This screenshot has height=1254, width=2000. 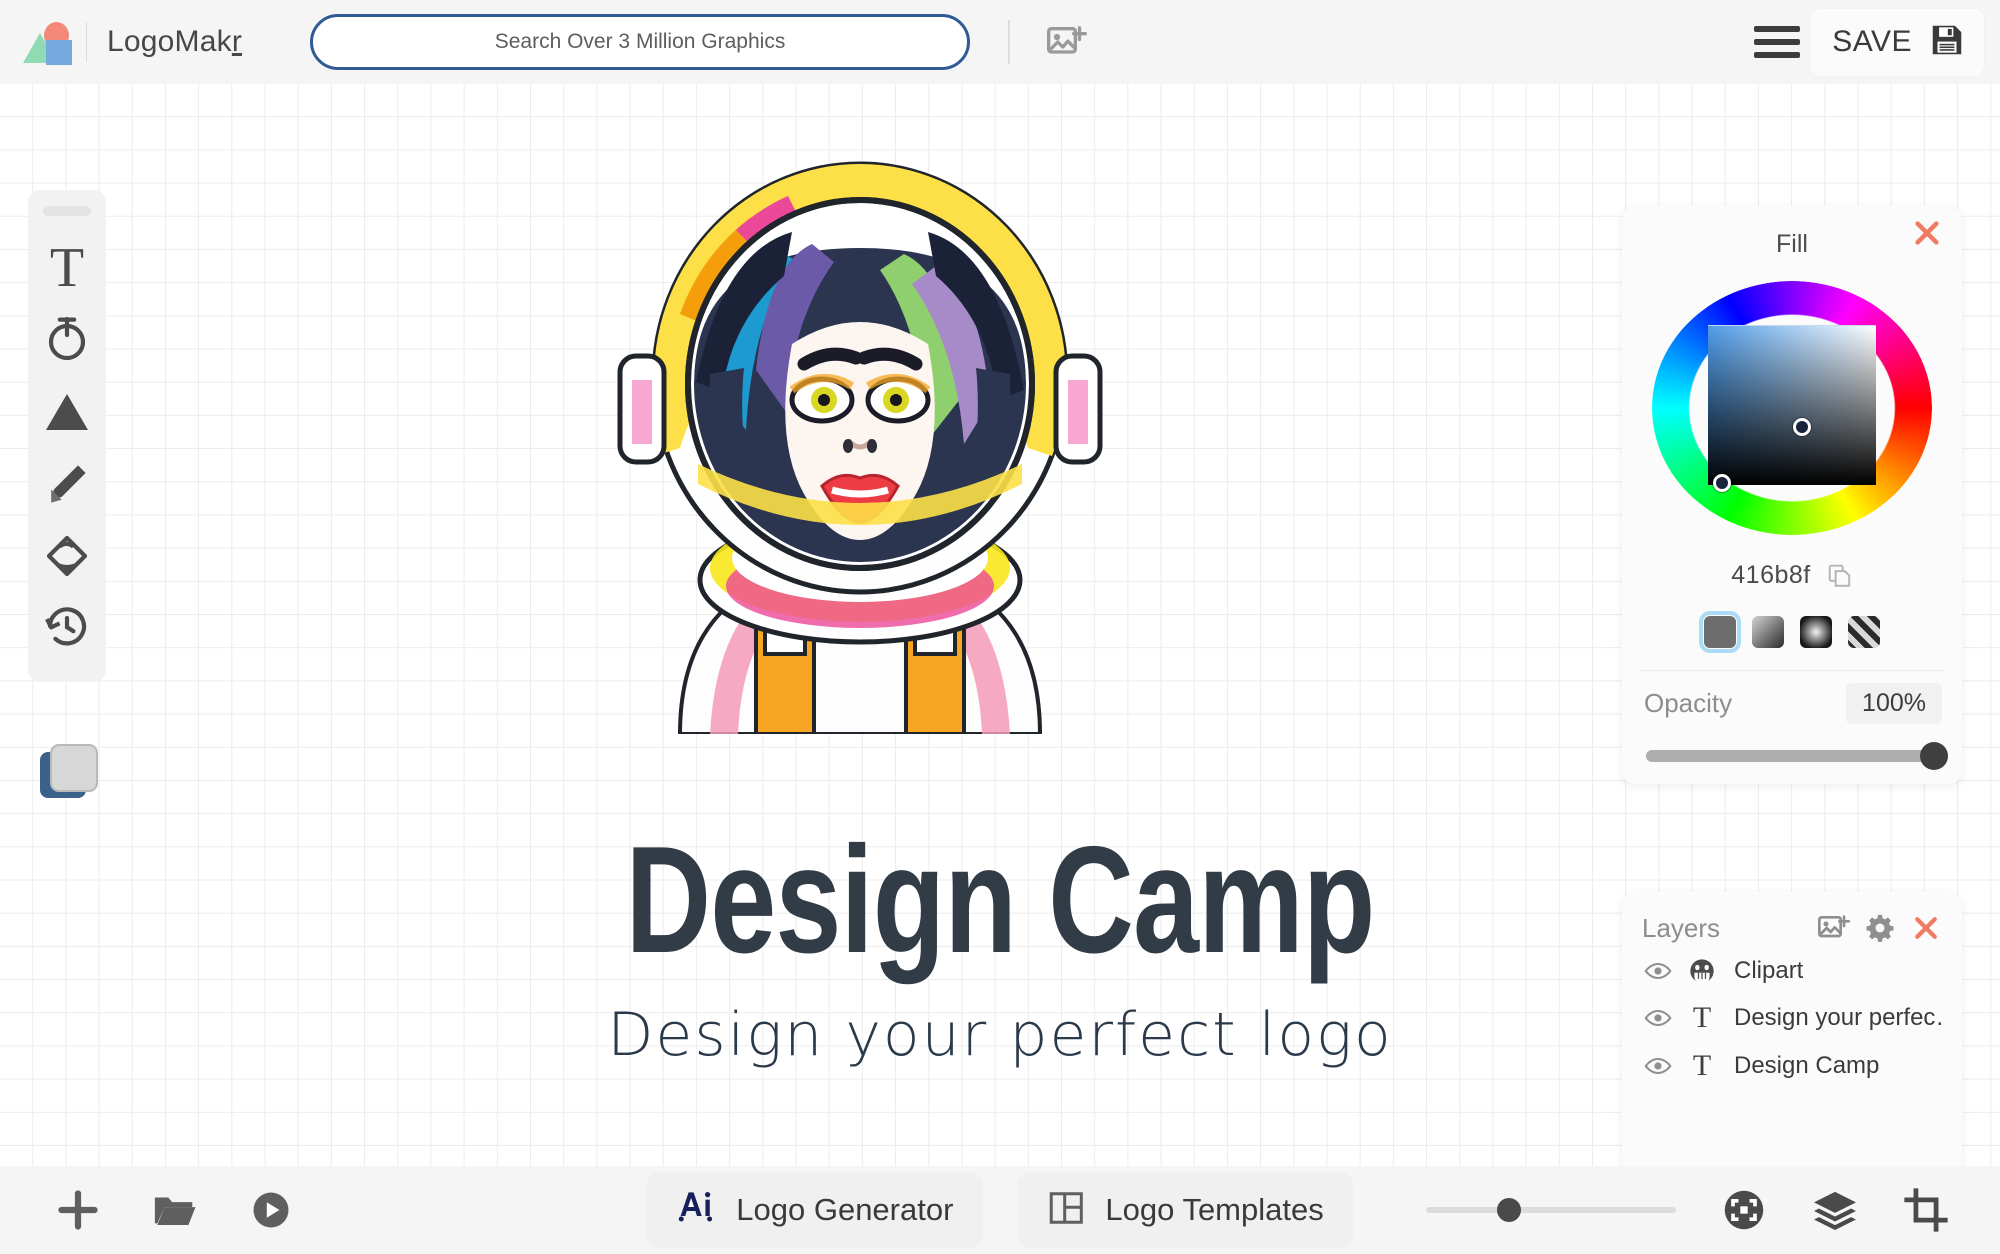 What do you see at coordinates (1864, 632) in the screenshot?
I see `fill-type-none` at bounding box center [1864, 632].